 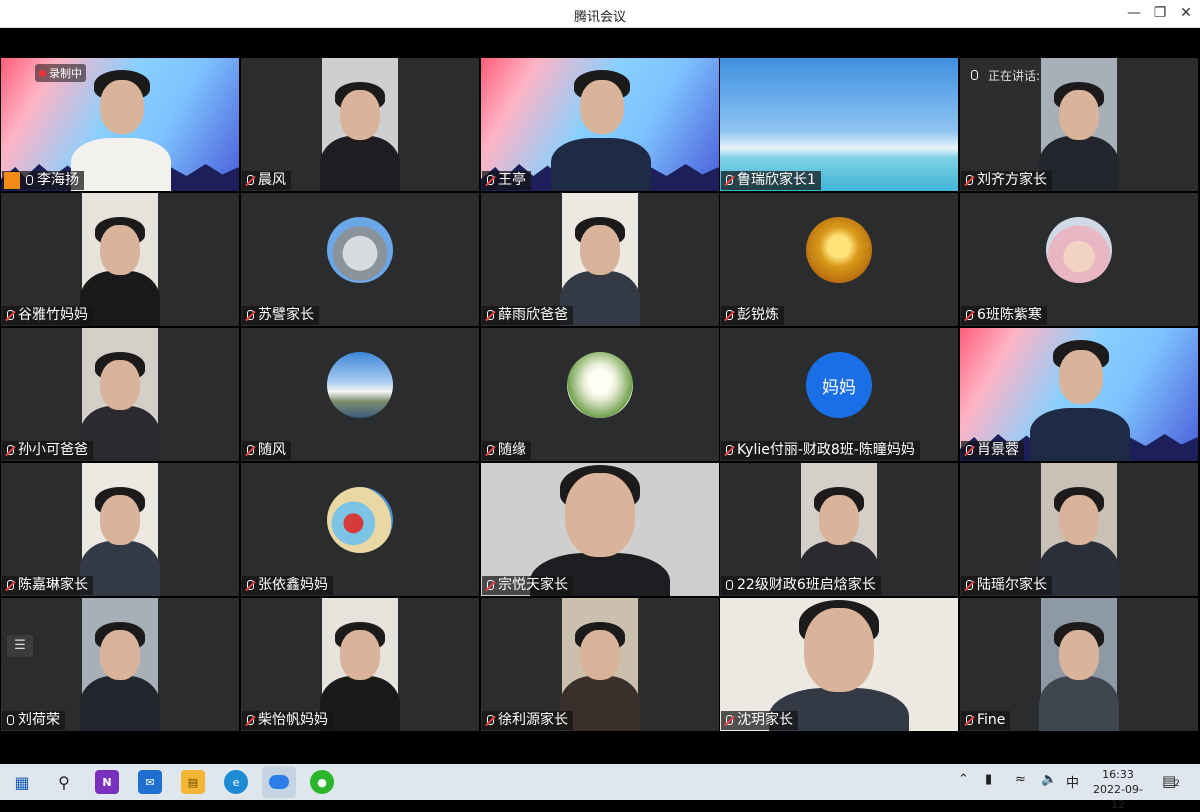 I want to click on maximize-button: ❐, so click(x=1160, y=13).